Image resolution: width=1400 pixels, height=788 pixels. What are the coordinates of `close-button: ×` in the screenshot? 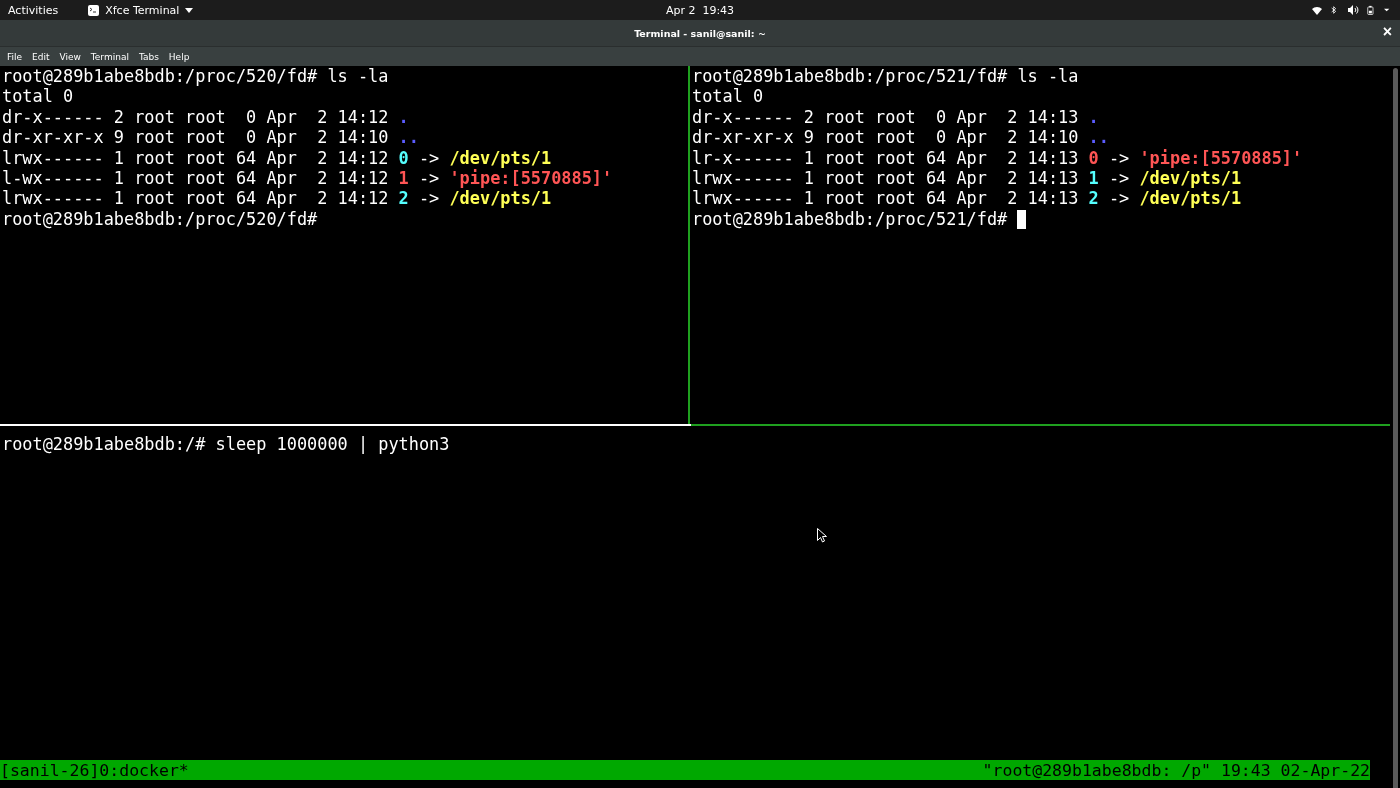 It's located at (1387, 32).